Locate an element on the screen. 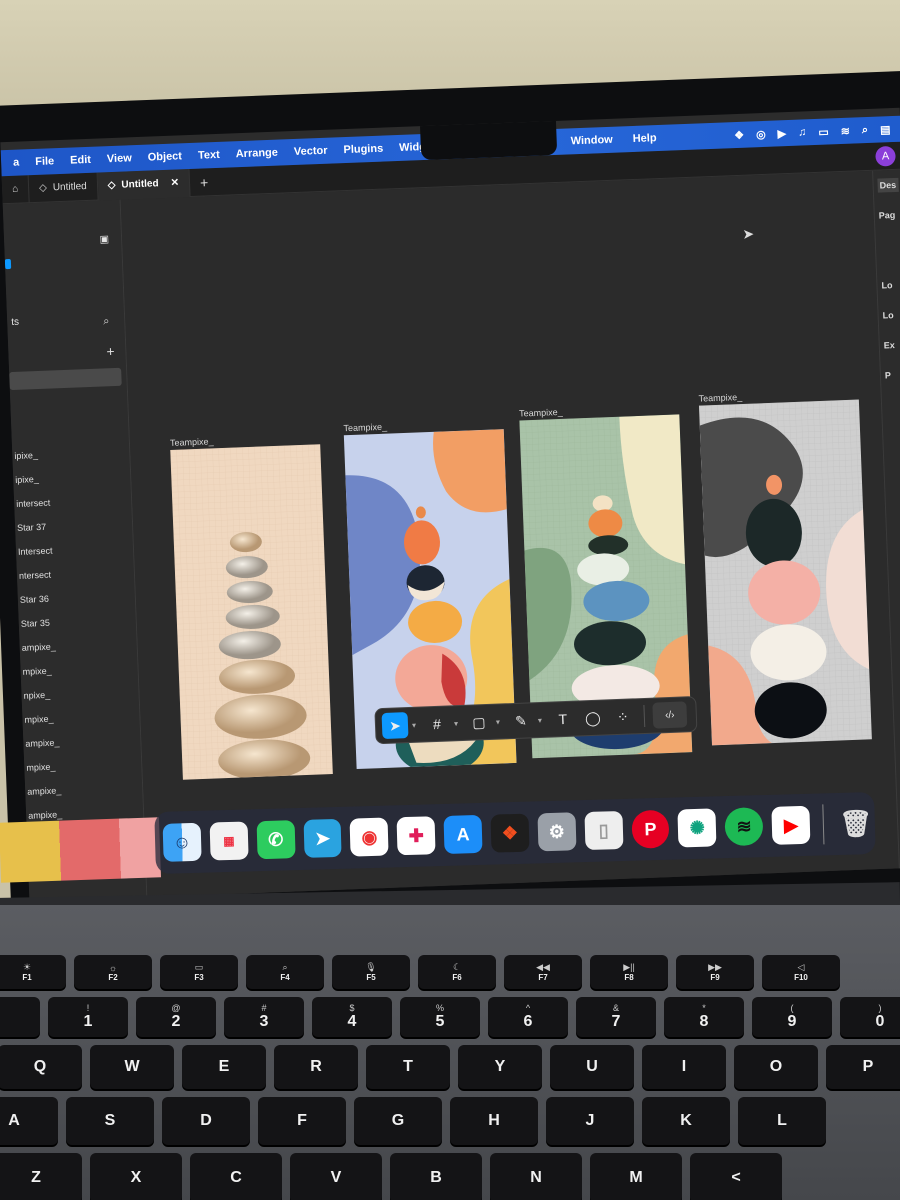 Image resolution: width=900 pixels, height=1200 pixels. number-key: ) 0 is located at coordinates (870, 1017).